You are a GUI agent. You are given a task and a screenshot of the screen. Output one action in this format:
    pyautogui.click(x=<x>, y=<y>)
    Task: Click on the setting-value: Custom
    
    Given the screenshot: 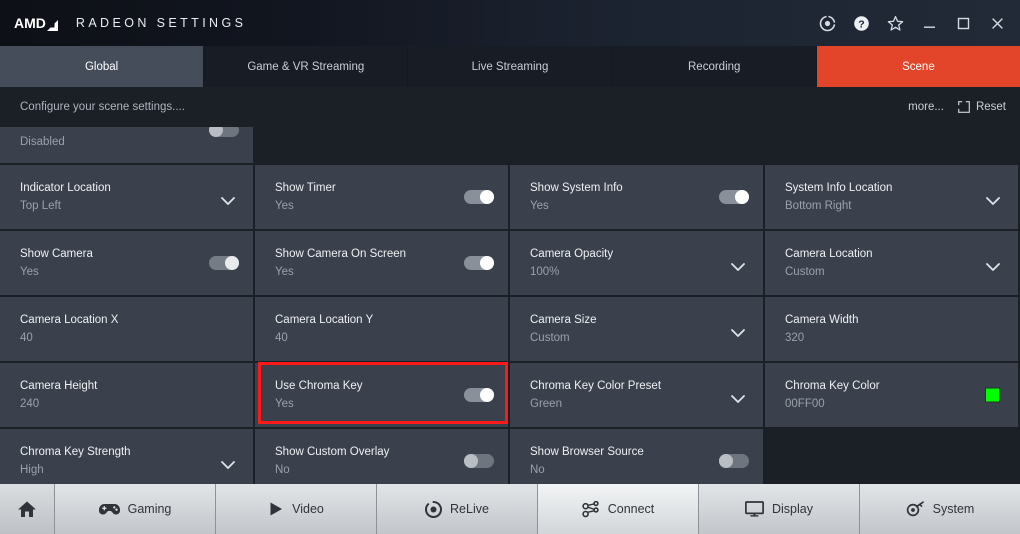 What is the action you would take?
    pyautogui.click(x=550, y=337)
    